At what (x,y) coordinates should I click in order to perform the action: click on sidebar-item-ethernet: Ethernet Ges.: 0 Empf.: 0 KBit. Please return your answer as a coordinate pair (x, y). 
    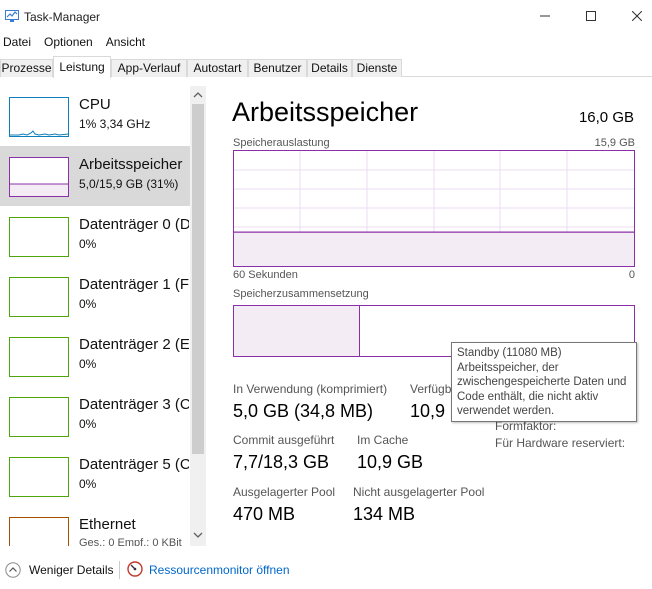
    Looking at the image, I should click on (95, 526).